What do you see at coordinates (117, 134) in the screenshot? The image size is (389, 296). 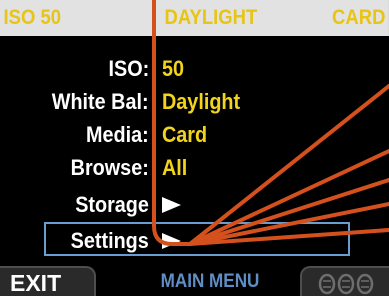 I see `menu-item-label: Media:` at bounding box center [117, 134].